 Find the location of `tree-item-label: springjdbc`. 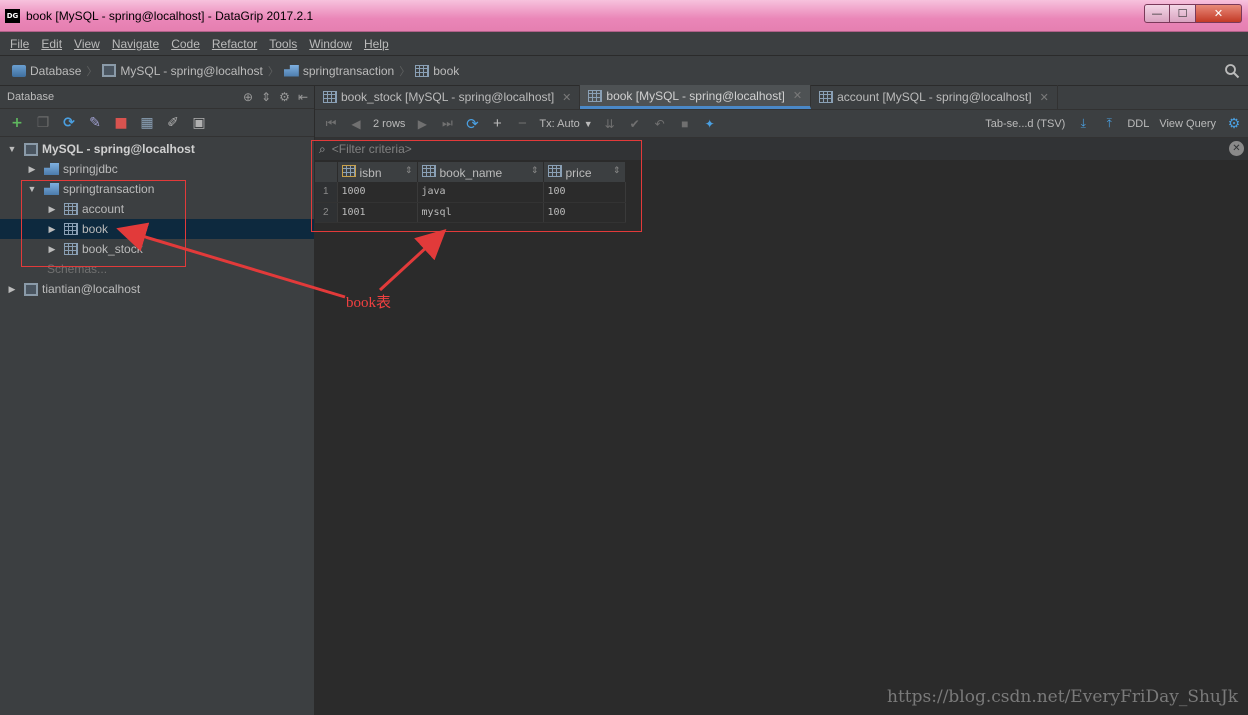

tree-item-label: springjdbc is located at coordinates (90, 169).